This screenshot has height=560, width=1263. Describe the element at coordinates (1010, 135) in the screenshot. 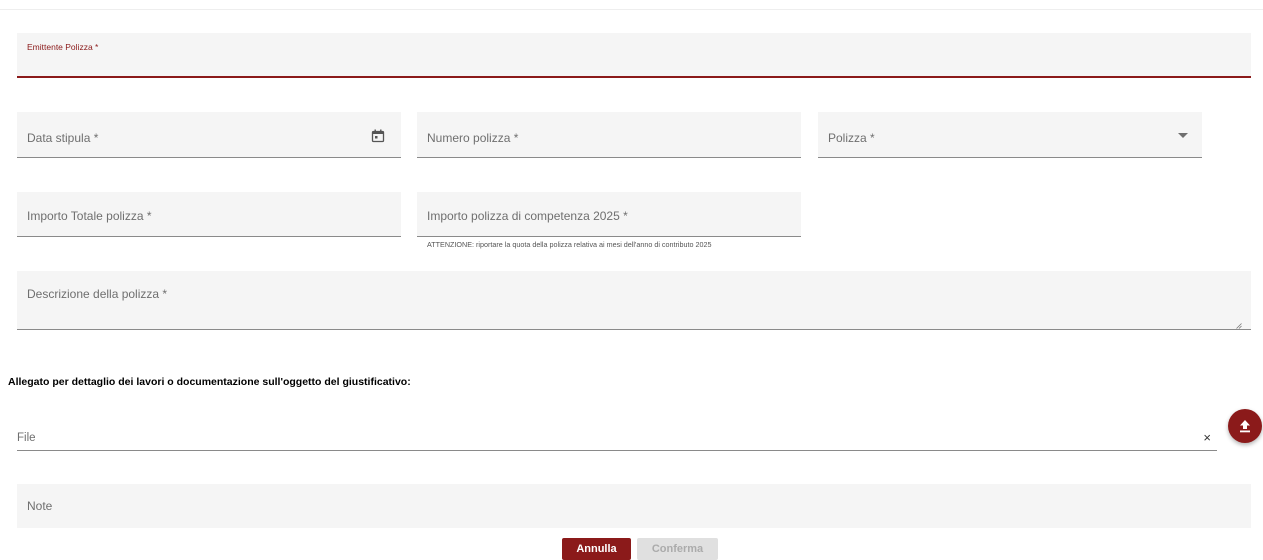

I see `polizza-select: Polizza *` at that location.